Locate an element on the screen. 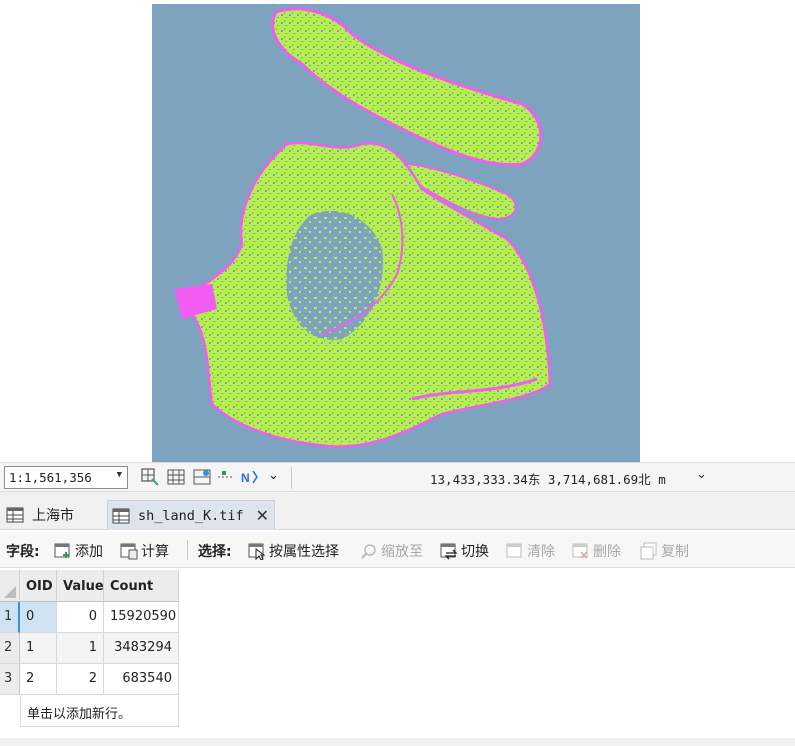 The image size is (795, 746). select-all-triangle-icon is located at coordinates (10, 592).